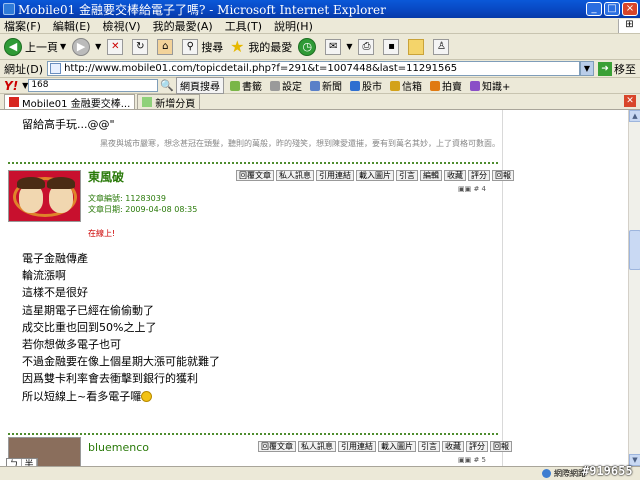 The image size is (640, 480). What do you see at coordinates (98, 46) in the screenshot?
I see `forward-dropdown-icon: ▼` at bounding box center [98, 46].